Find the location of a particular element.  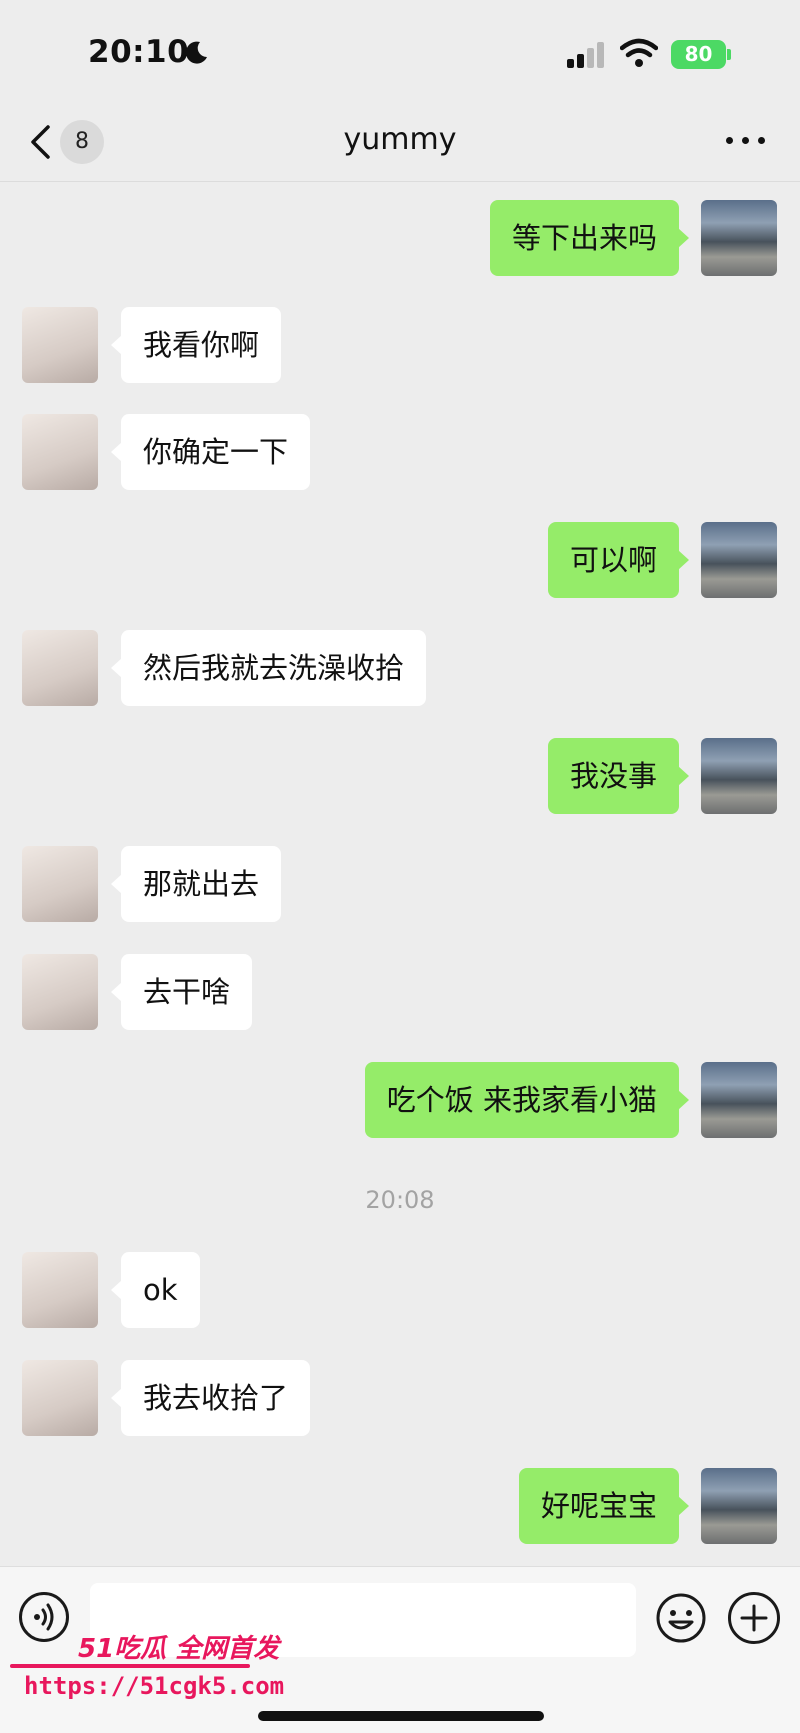

received-message-bubble: 我去收拾了 is located at coordinates (210, 1398).